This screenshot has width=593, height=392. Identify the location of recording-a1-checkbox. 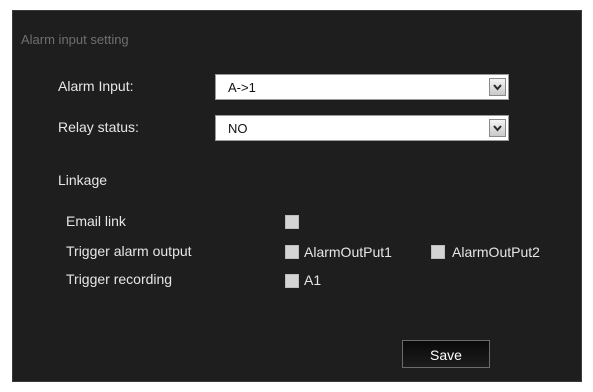
(292, 281).